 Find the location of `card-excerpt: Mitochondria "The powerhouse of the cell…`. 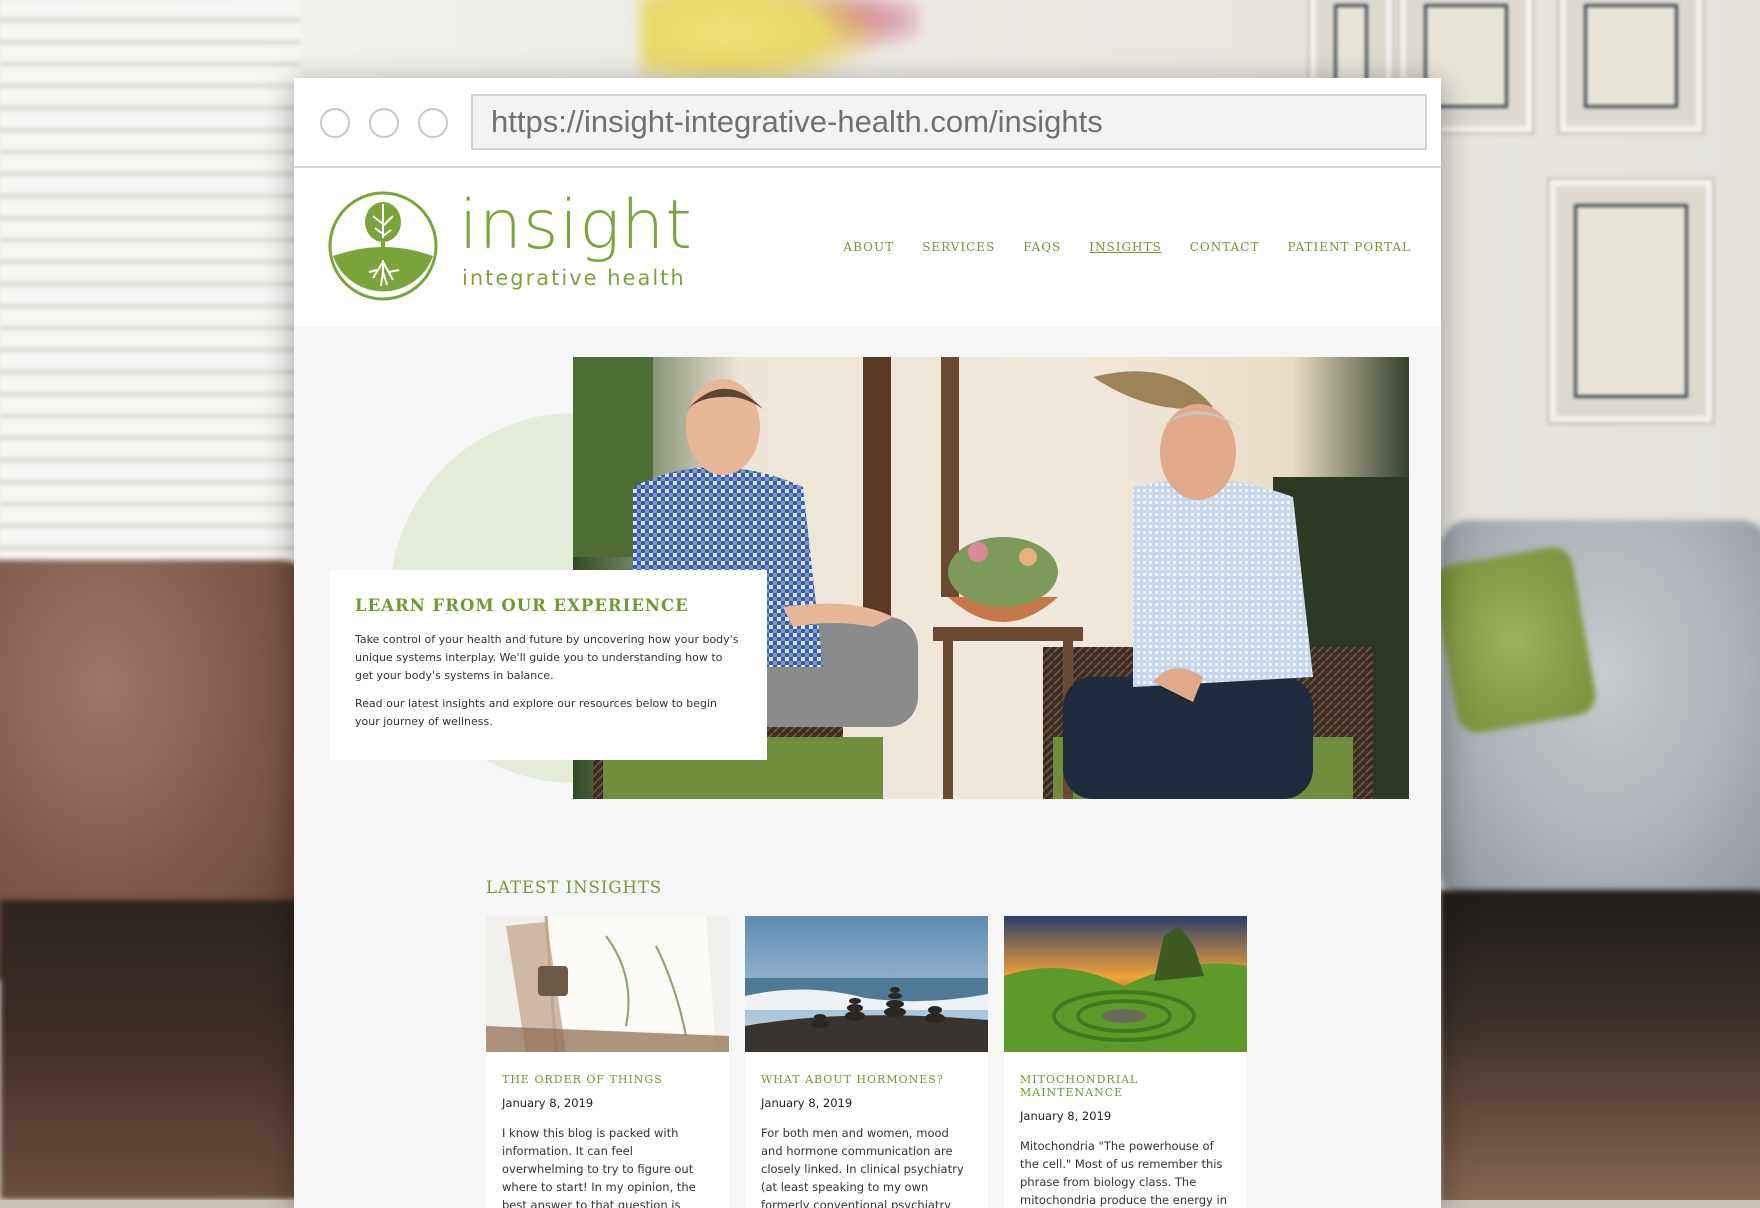

card-excerpt: Mitochondria "The powerhouse of the cell… is located at coordinates (1123, 1173).